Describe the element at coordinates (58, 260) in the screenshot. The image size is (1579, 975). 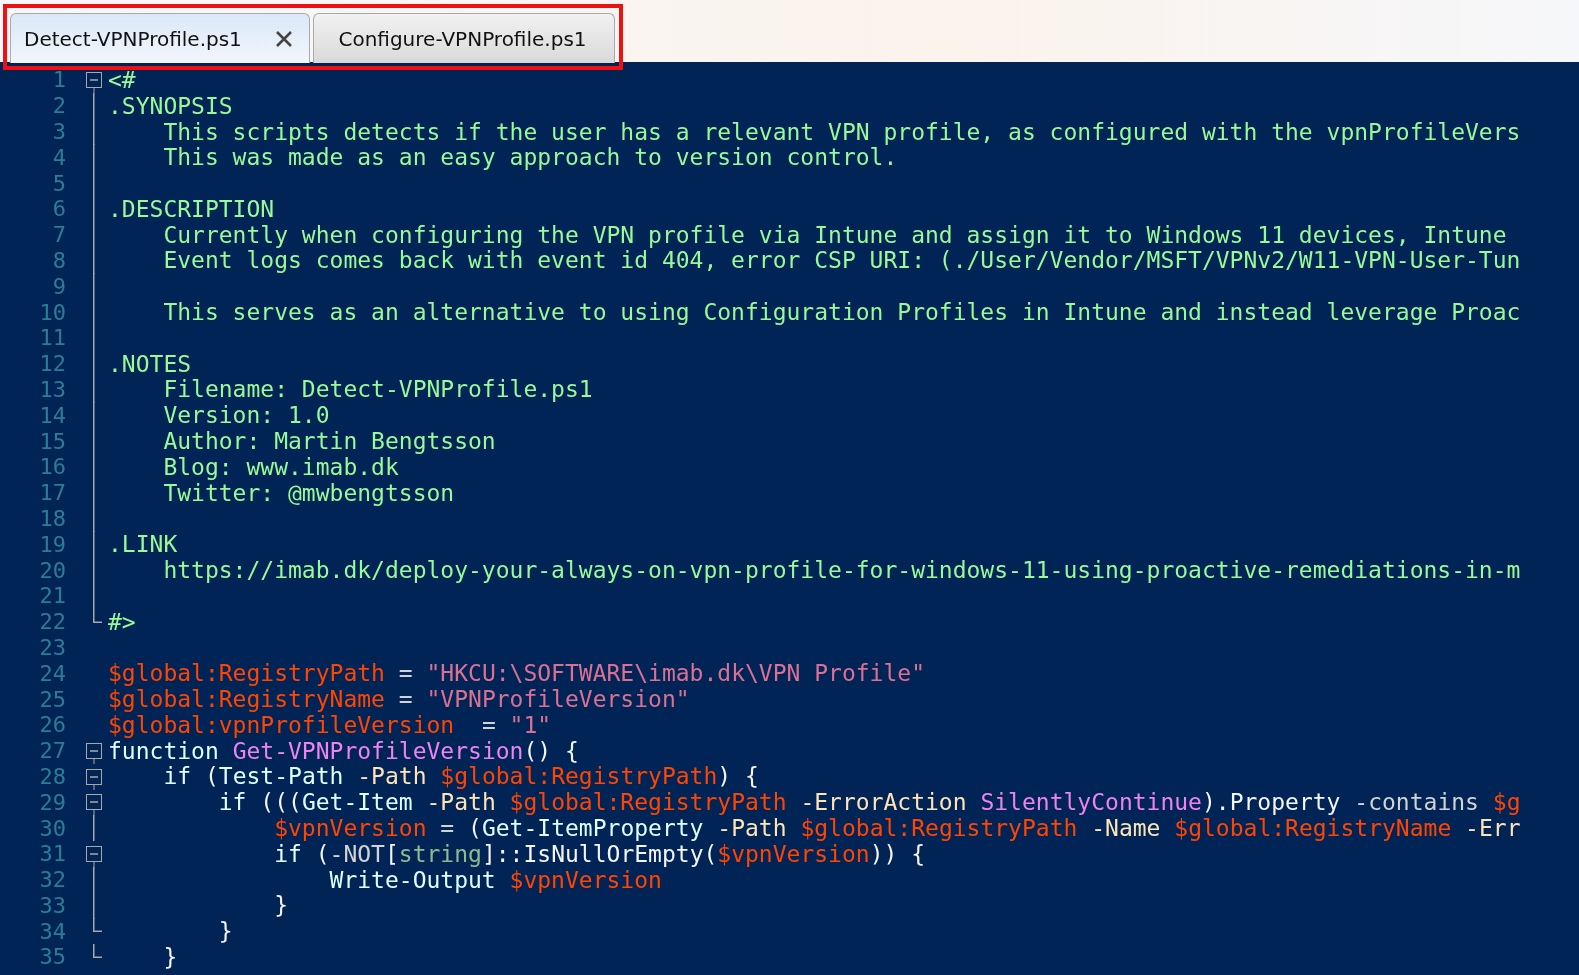
I see `line-number: 8` at that location.